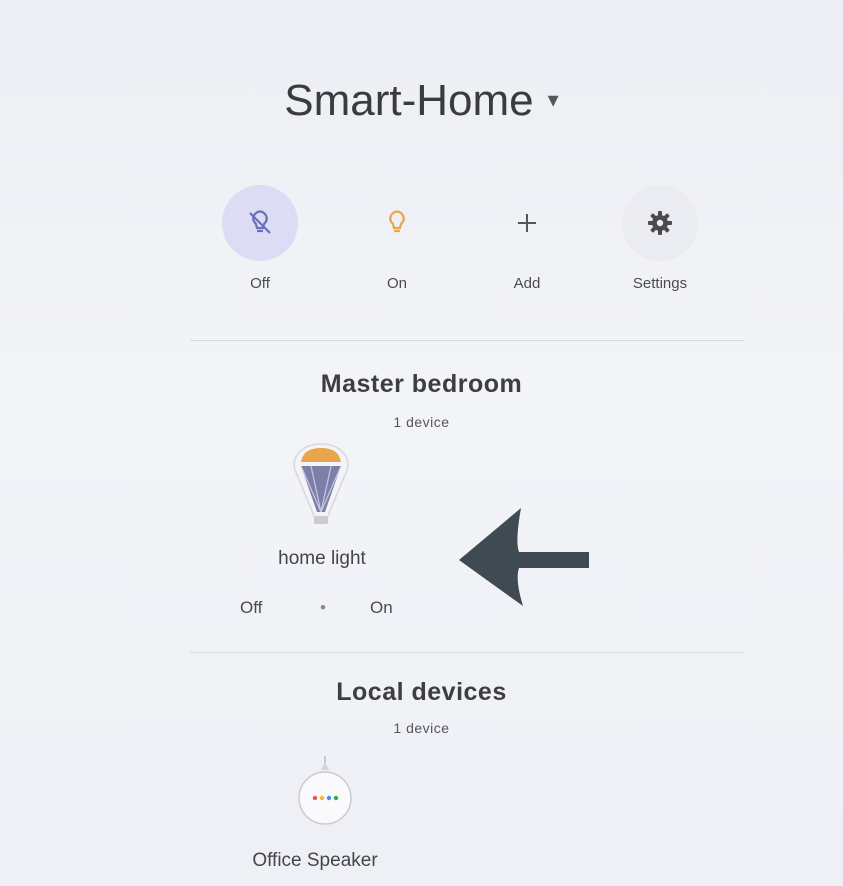 The image size is (843, 886). Describe the element at coordinates (251, 608) in the screenshot. I see `home-light-off-button: Off` at that location.